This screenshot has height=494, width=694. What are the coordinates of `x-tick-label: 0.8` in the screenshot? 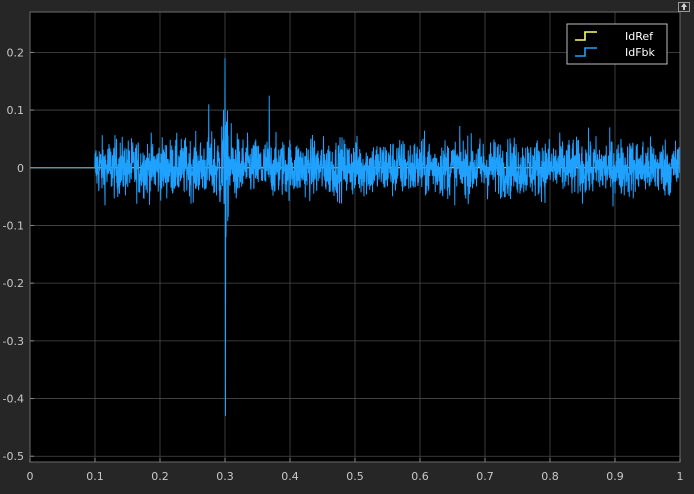 It's located at (550, 476).